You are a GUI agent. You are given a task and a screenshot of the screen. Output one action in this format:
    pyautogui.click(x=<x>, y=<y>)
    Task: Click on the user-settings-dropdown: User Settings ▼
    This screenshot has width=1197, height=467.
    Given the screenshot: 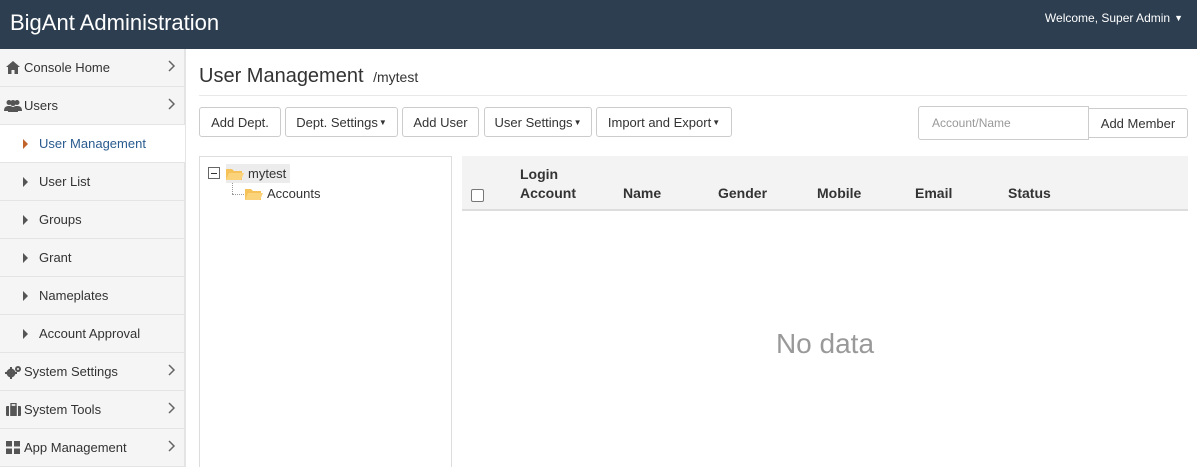 What is the action you would take?
    pyautogui.click(x=538, y=122)
    